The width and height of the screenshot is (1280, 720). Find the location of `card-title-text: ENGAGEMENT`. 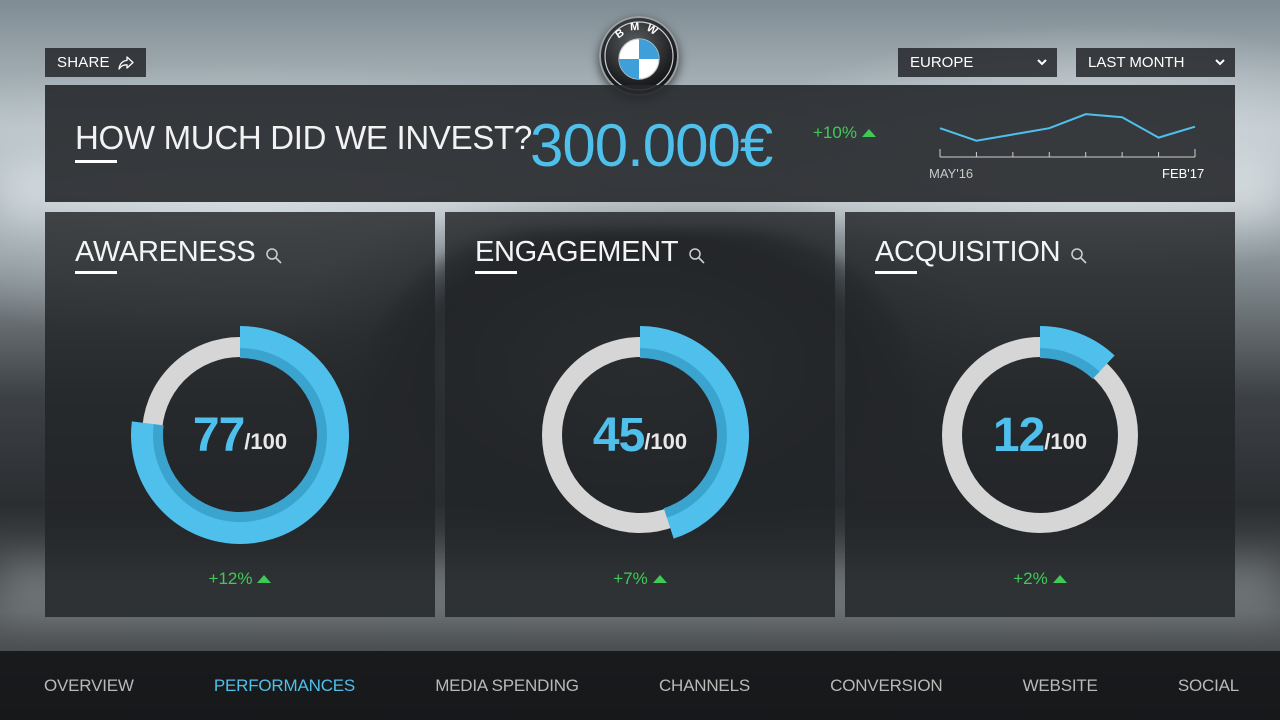

card-title-text: ENGAGEMENT is located at coordinates (577, 252).